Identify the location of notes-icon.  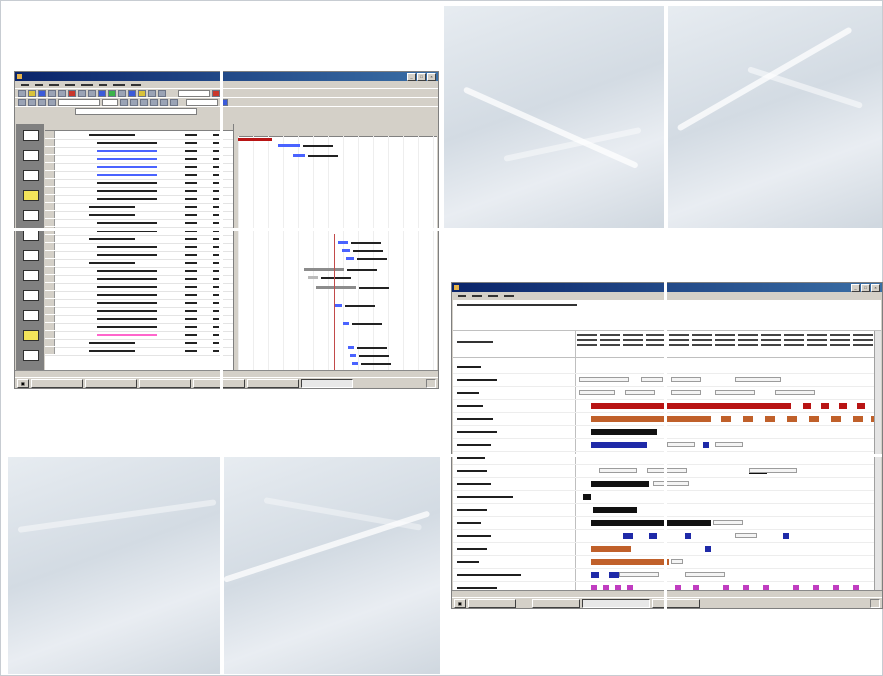
(132, 93).